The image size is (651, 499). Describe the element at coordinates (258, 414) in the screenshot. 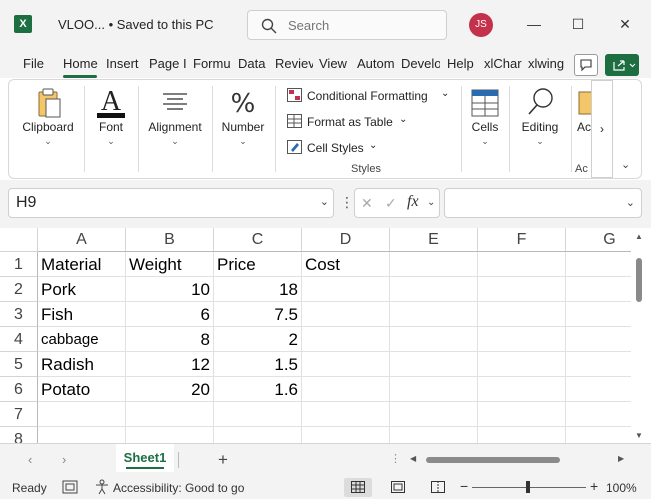

I see `cell-c7` at that location.